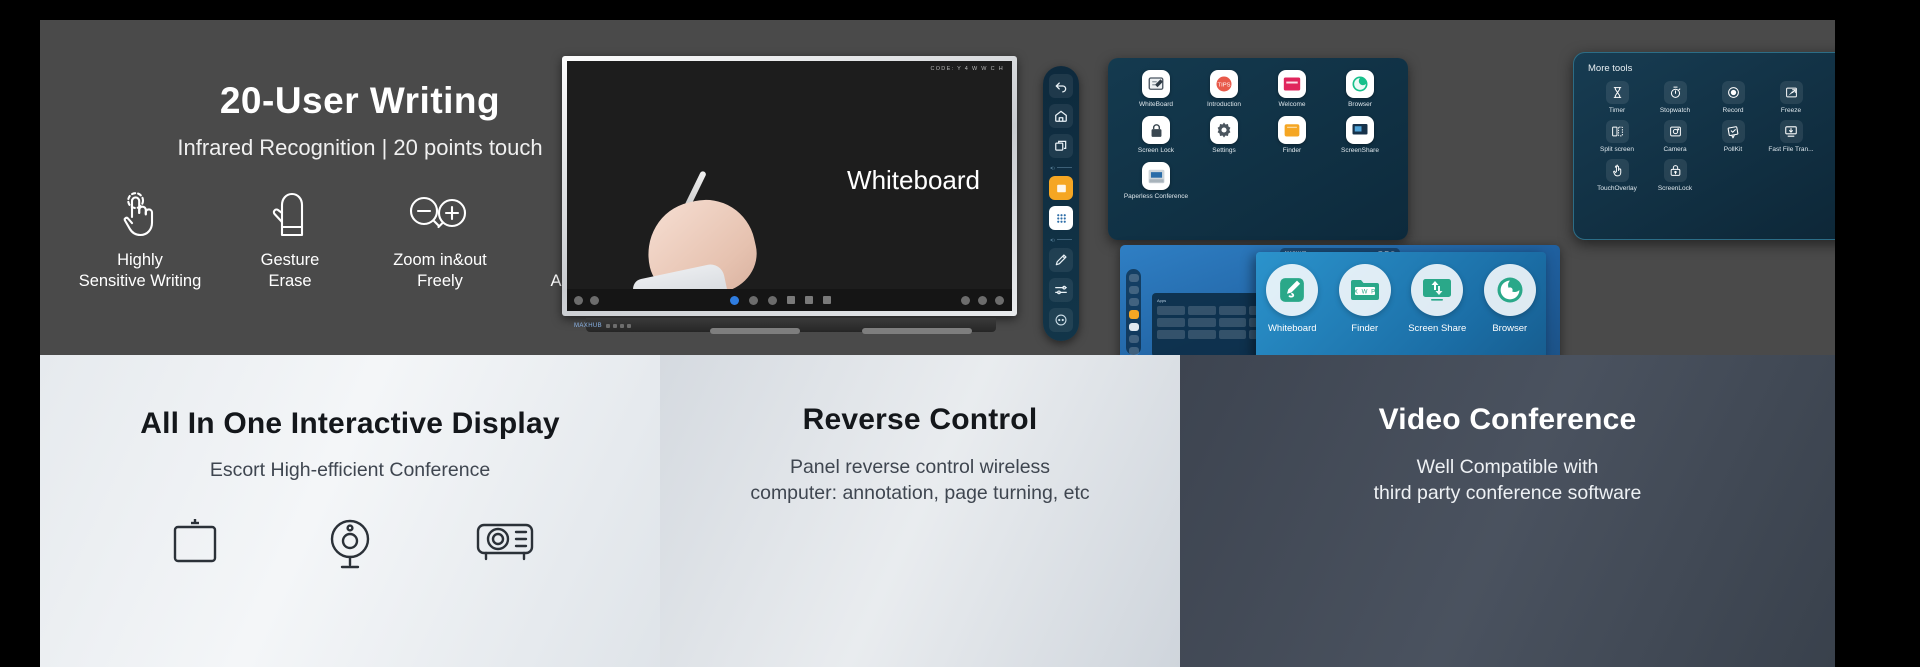 The image size is (1920, 667). What do you see at coordinates (1365, 299) in the screenshot?
I see `featured-app-finder: X W P Finder` at bounding box center [1365, 299].